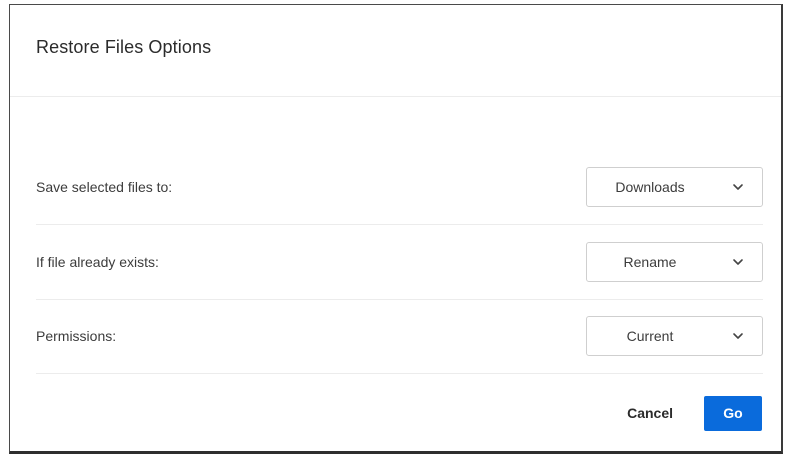  I want to click on file-exists-value: Rename, so click(650, 261).